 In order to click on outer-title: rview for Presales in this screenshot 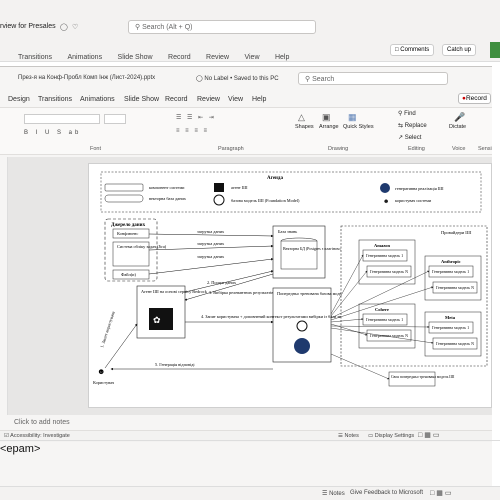, I will do `click(28, 26)`.